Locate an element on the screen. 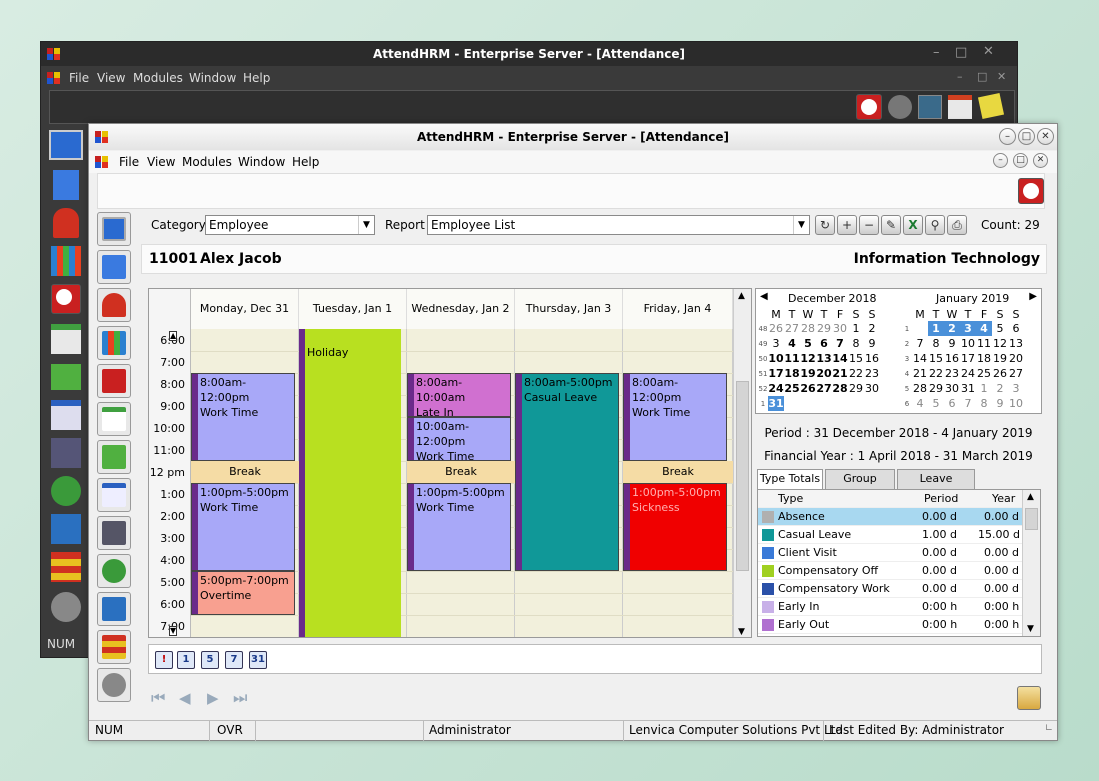 Image resolution: width=1099 pixels, height=781 pixels. back-calendar-icon is located at coordinates (960, 107).